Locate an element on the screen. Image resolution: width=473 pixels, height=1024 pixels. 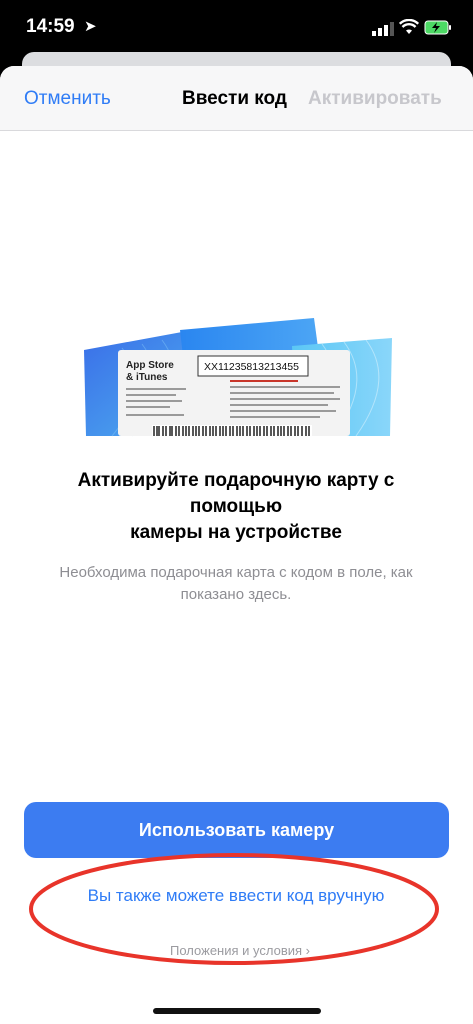
battery-charging-icon is located at coordinates (437, 27).